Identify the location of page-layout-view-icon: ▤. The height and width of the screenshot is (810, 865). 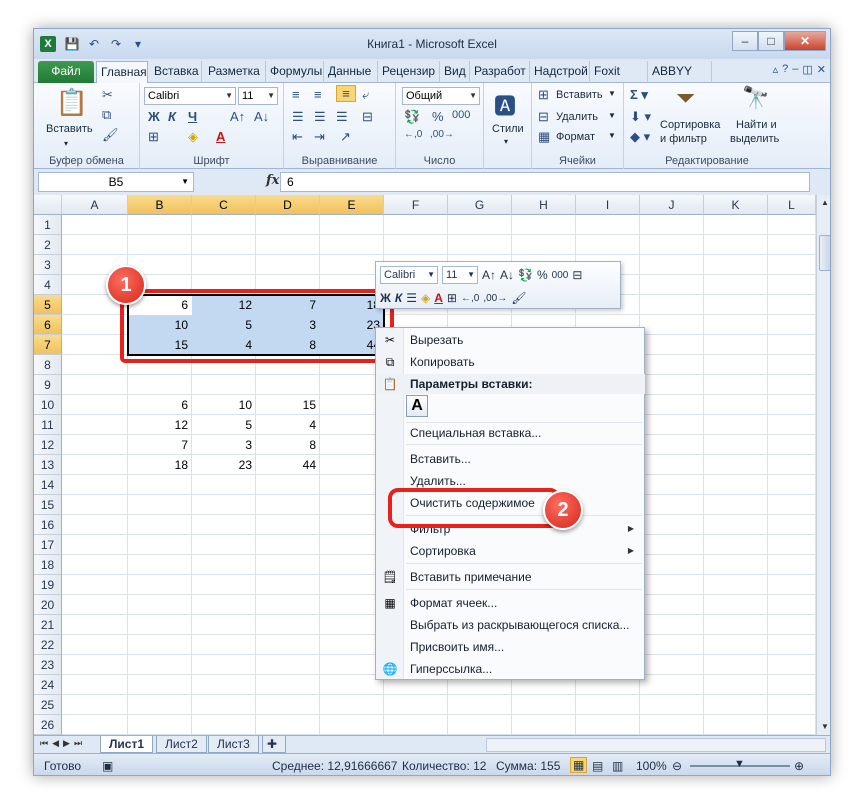
(597, 766).